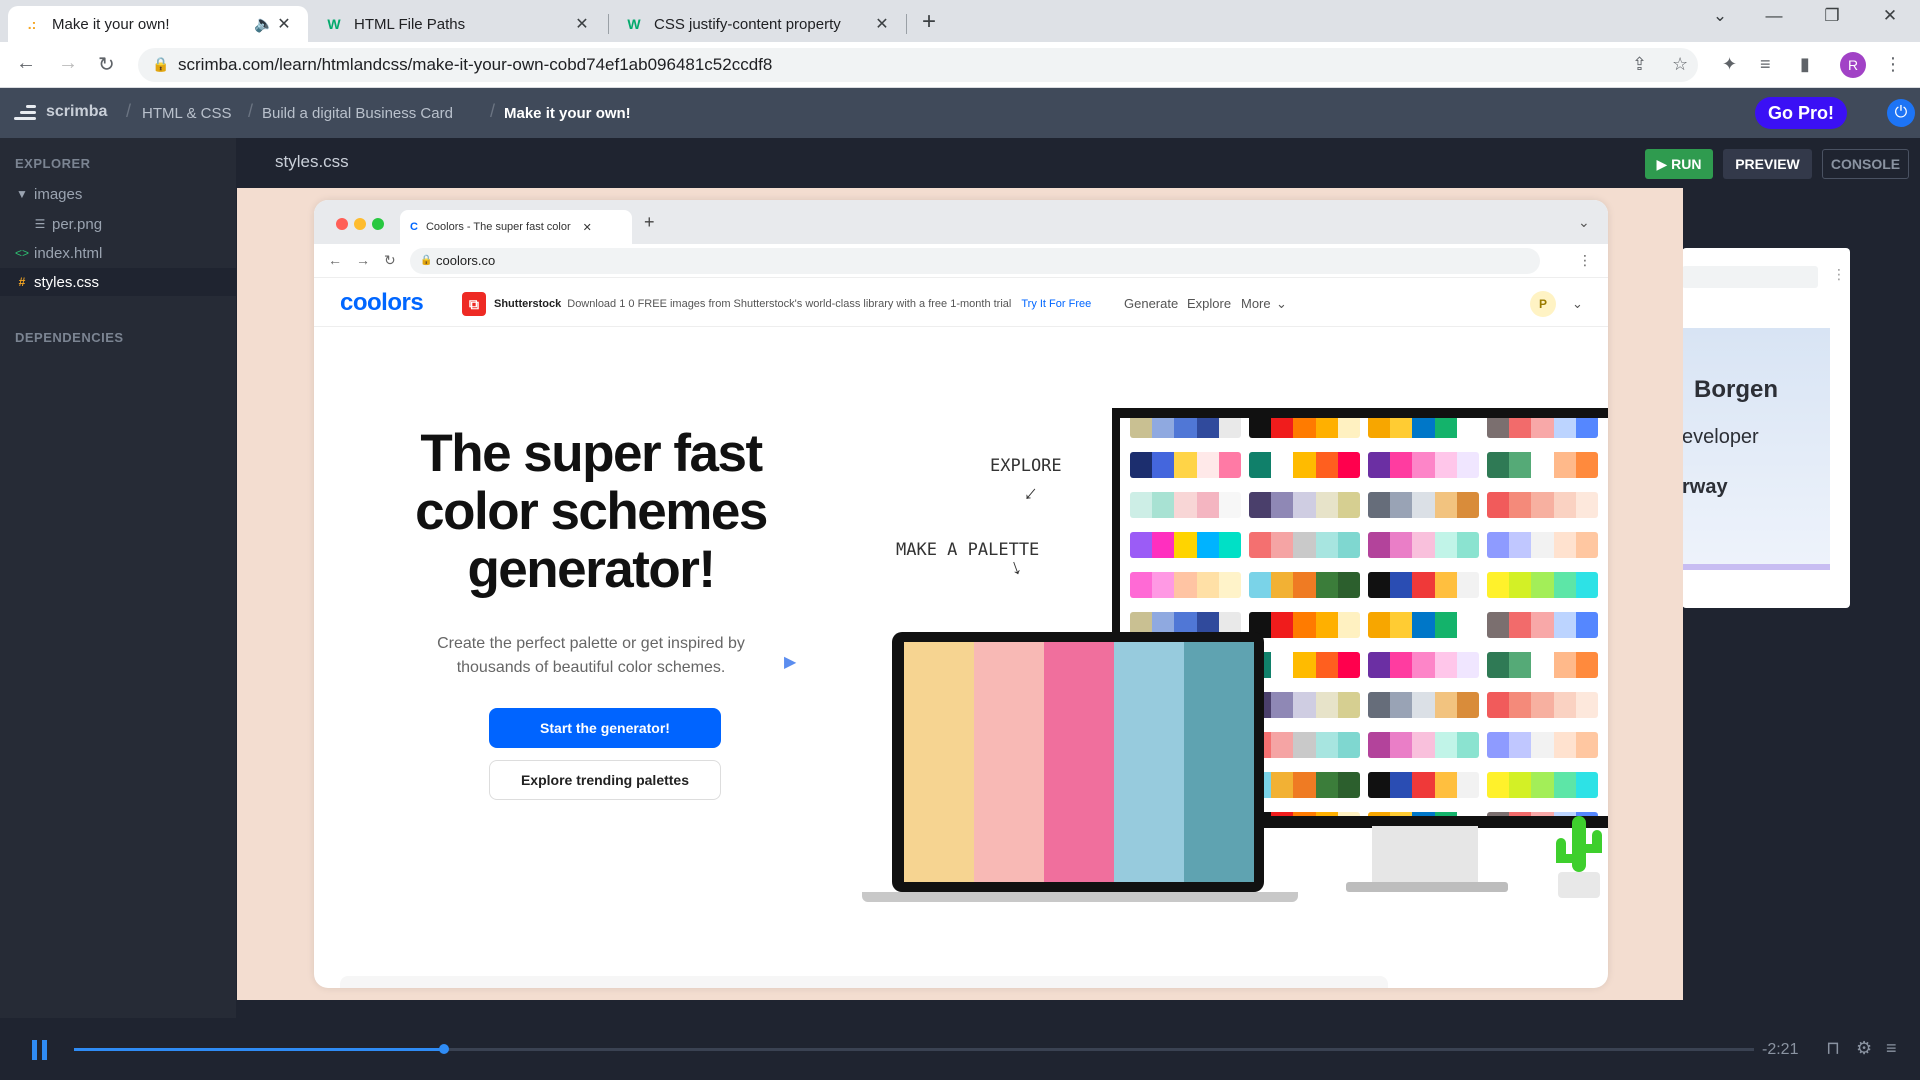 This screenshot has width=1920, height=1080. What do you see at coordinates (1729, 64) in the screenshot?
I see `extensions-icon: ✦` at bounding box center [1729, 64].